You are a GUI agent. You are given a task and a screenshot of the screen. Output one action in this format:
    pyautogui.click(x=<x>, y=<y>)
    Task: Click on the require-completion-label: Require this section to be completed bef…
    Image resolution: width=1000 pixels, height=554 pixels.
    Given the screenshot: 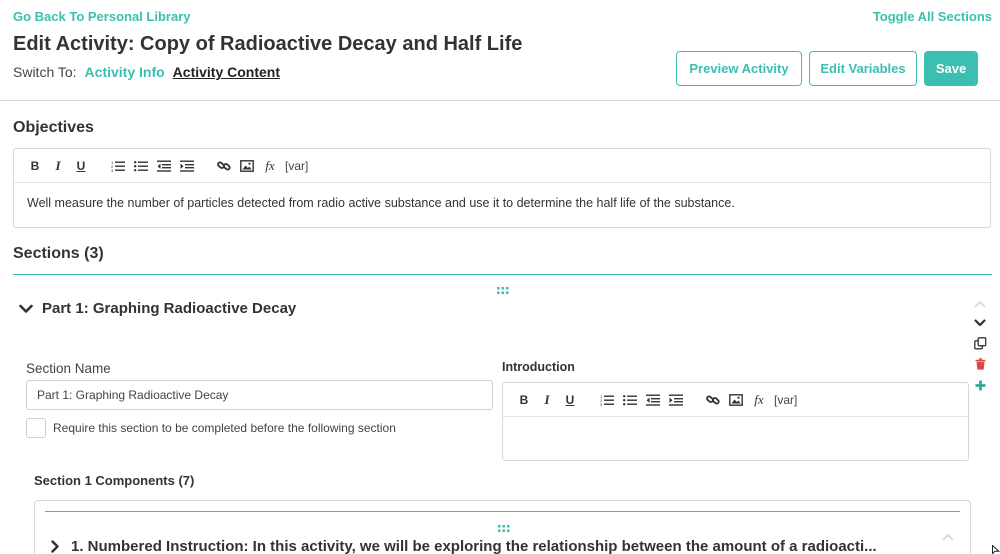 What is the action you would take?
    pyautogui.click(x=224, y=428)
    